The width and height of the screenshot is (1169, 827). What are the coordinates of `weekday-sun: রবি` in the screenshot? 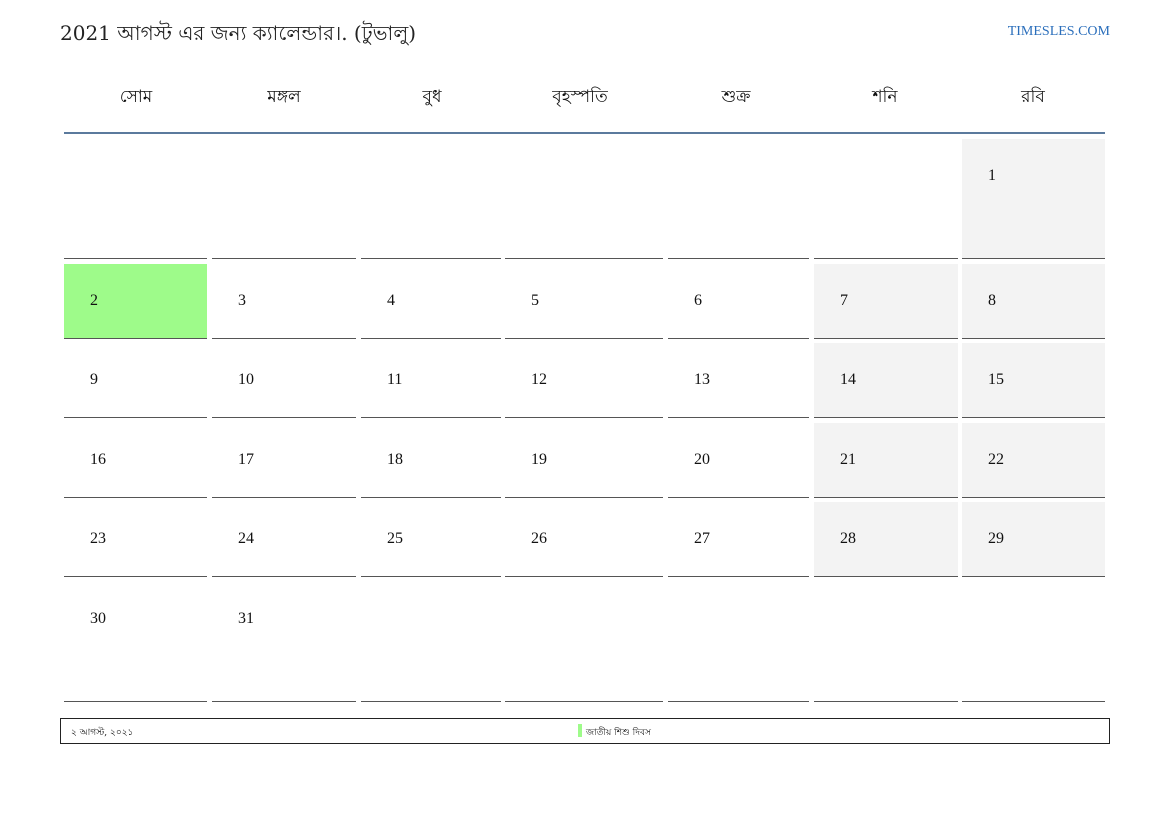 It's located at (1033, 97).